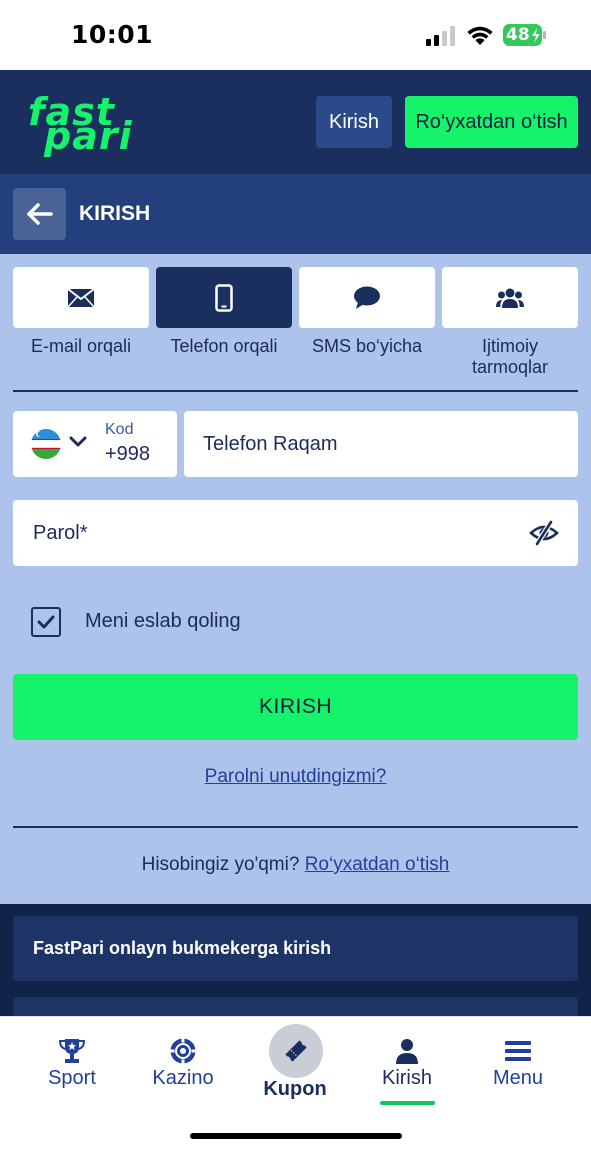  Describe the element at coordinates (224, 346) in the screenshot. I see `tab-phone-label: Telefon orqali` at that location.